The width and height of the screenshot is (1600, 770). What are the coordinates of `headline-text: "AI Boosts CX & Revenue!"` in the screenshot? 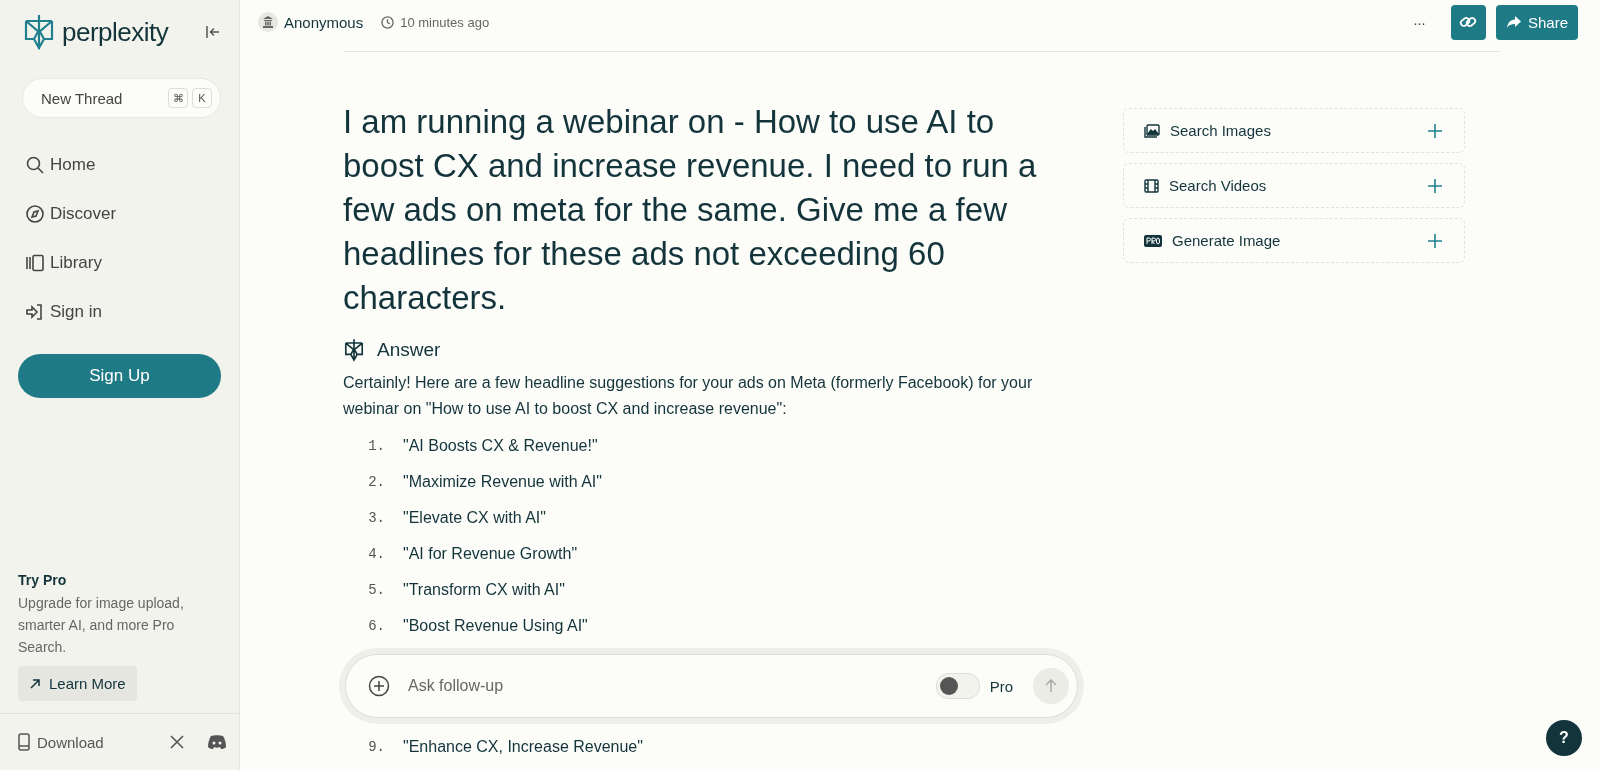 It's located at (500, 446).